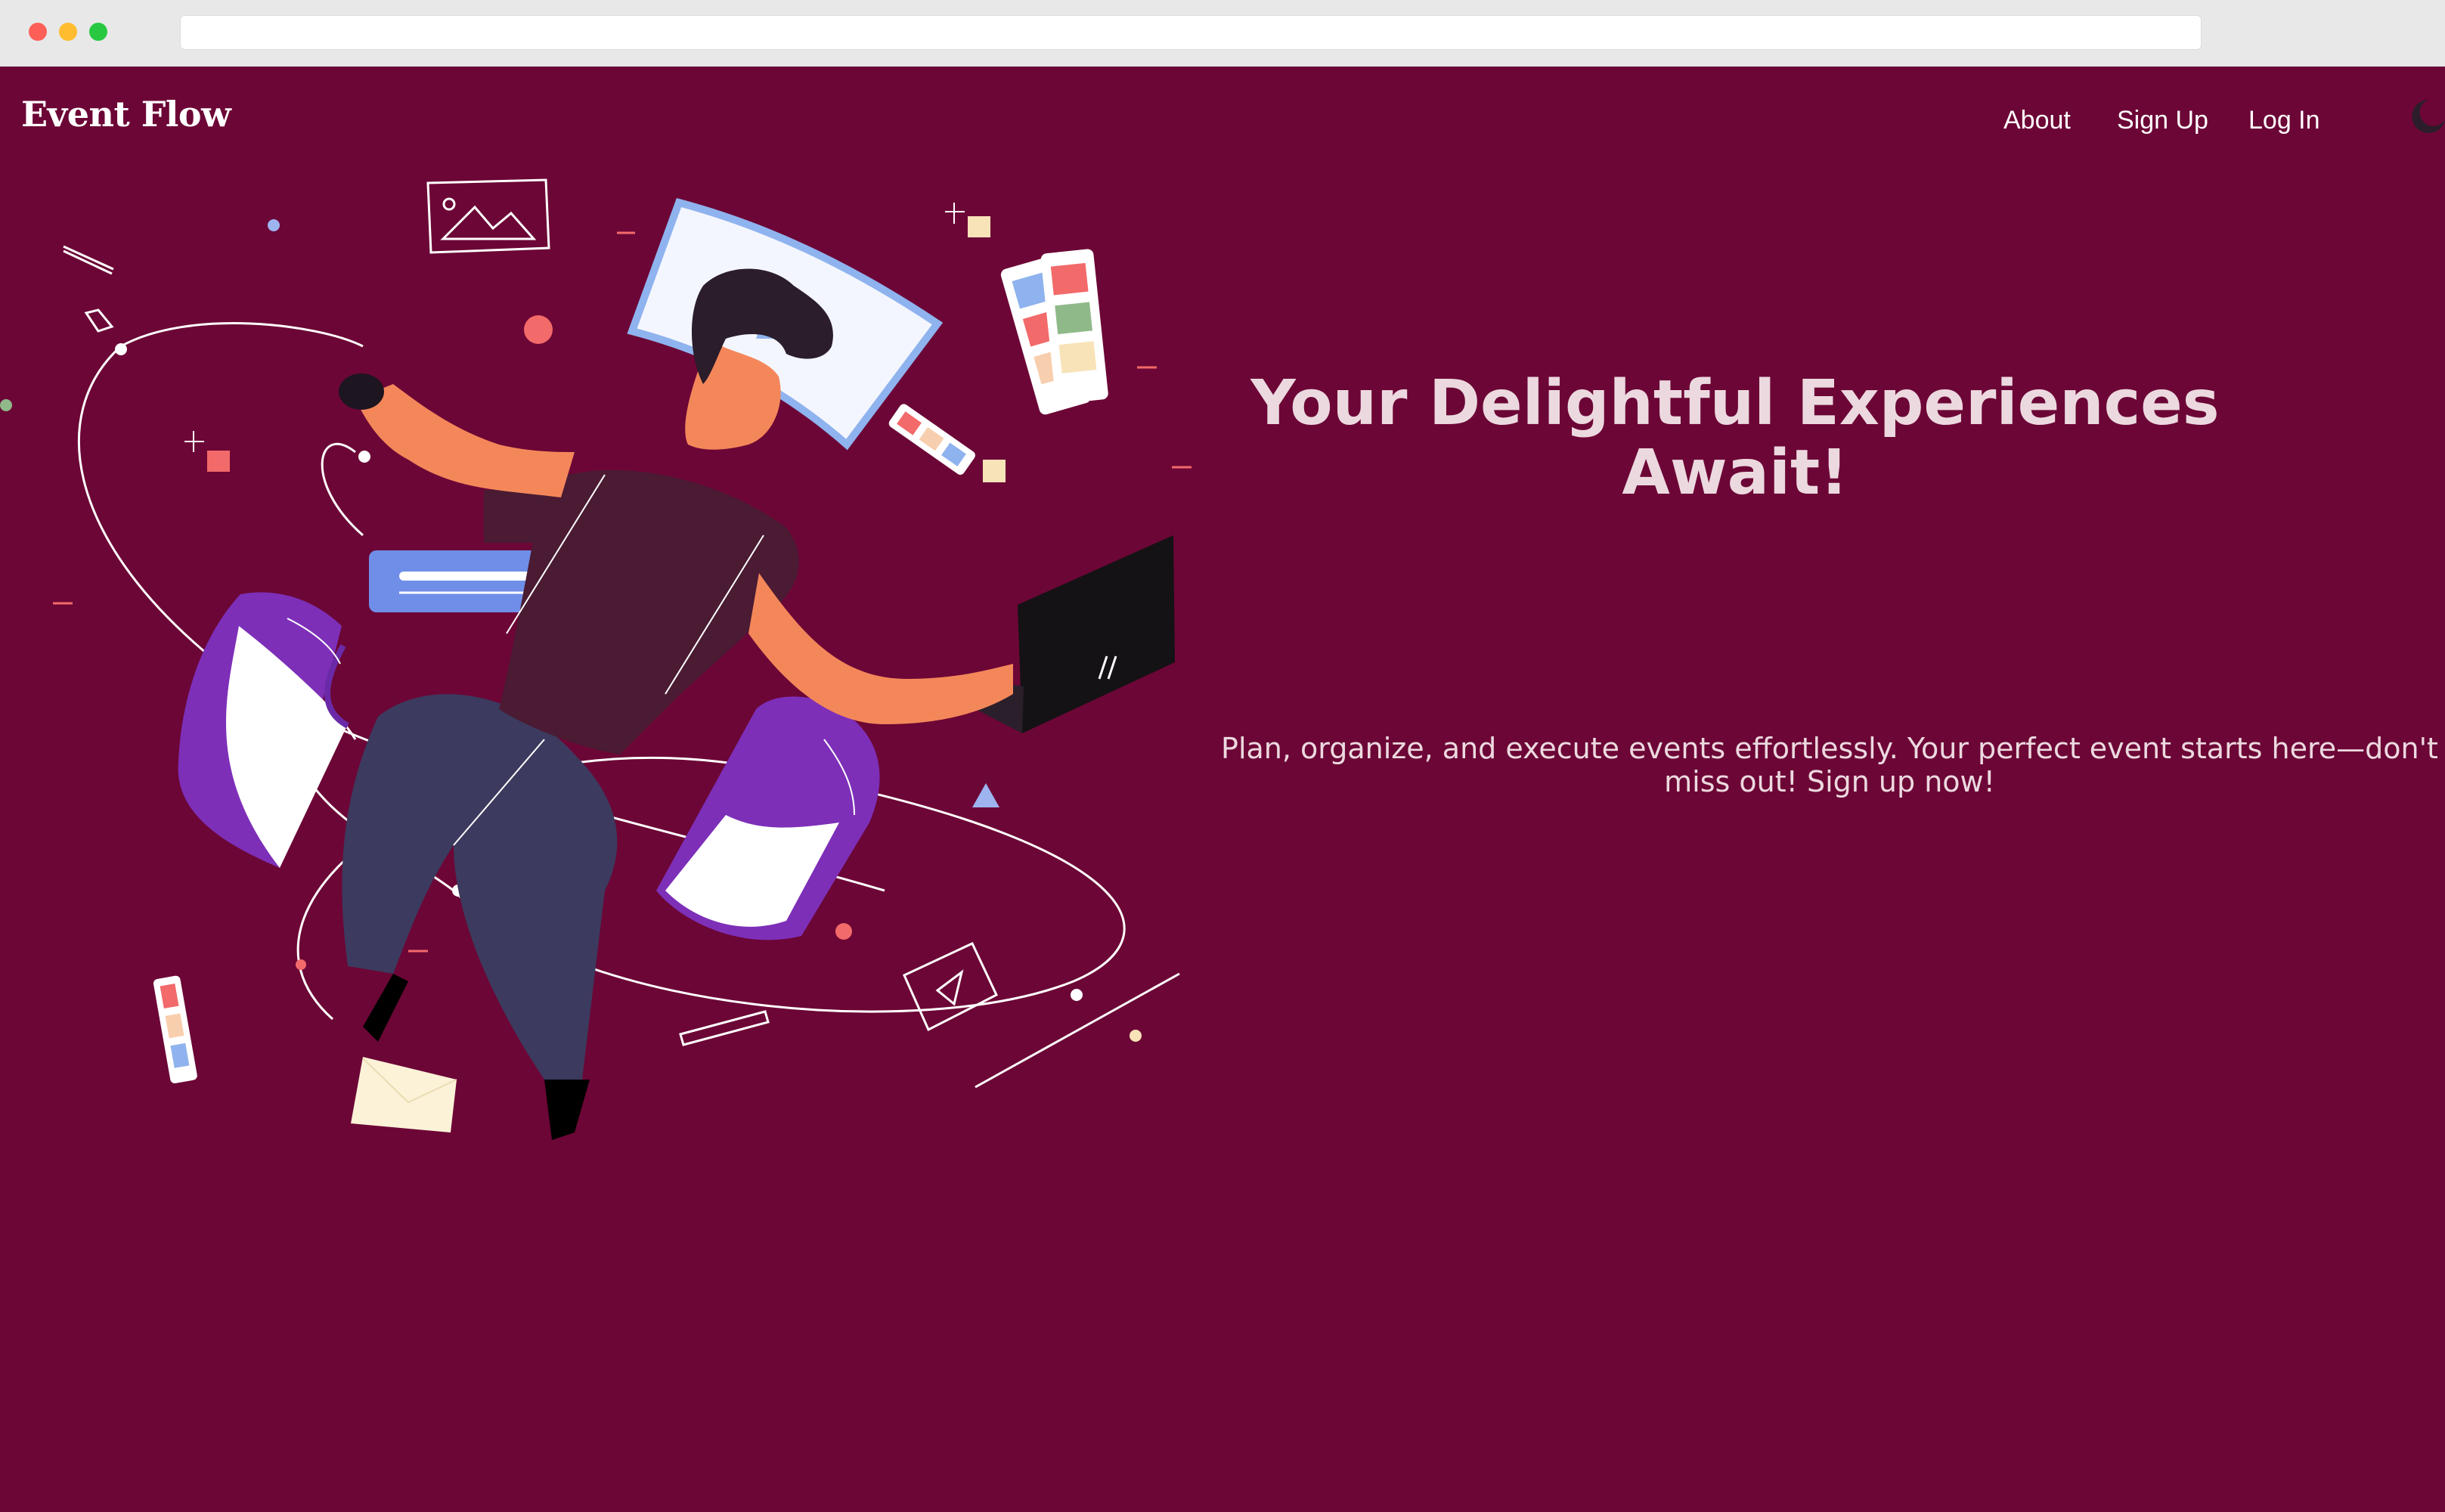 The image size is (2445, 1512). I want to click on browser-toolbar, so click(1222, 34).